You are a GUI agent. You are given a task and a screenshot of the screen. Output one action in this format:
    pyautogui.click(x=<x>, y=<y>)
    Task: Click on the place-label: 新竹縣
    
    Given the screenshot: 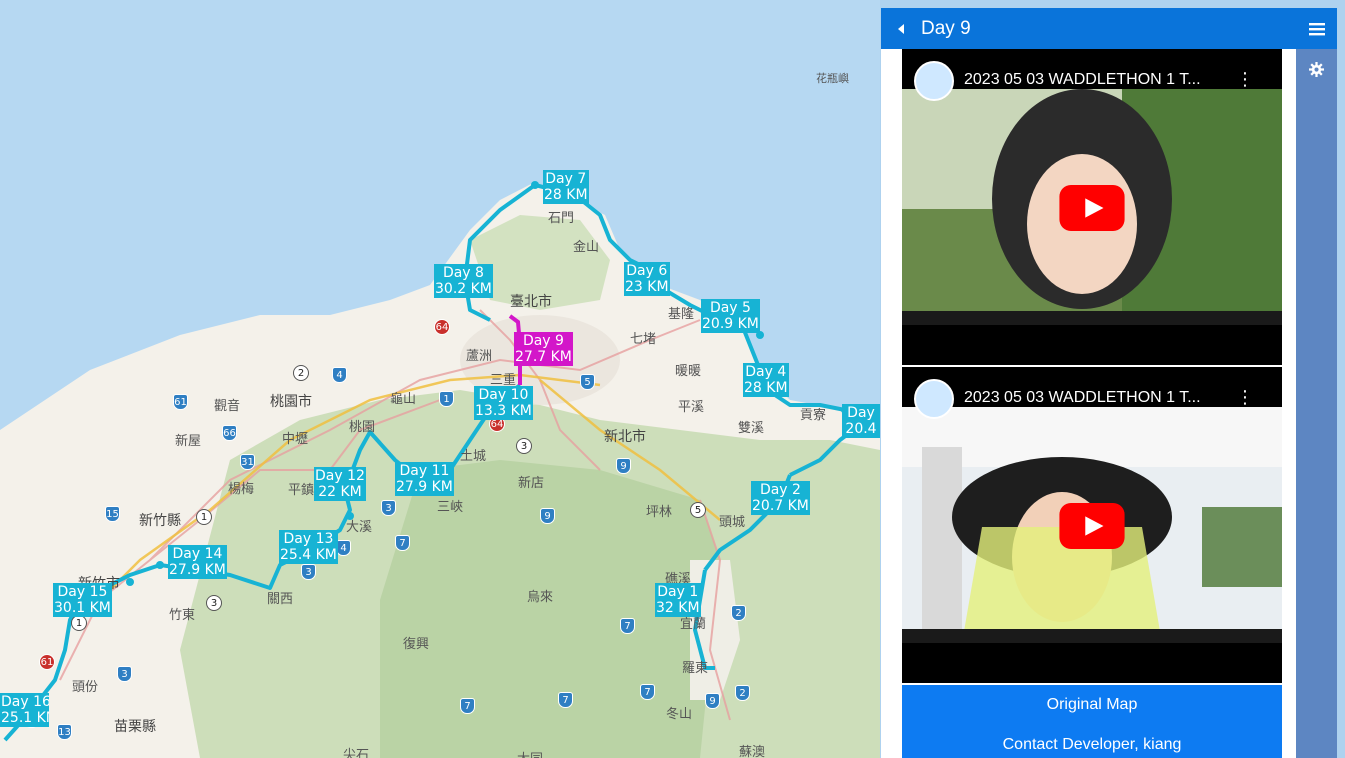 What is the action you would take?
    pyautogui.click(x=160, y=521)
    